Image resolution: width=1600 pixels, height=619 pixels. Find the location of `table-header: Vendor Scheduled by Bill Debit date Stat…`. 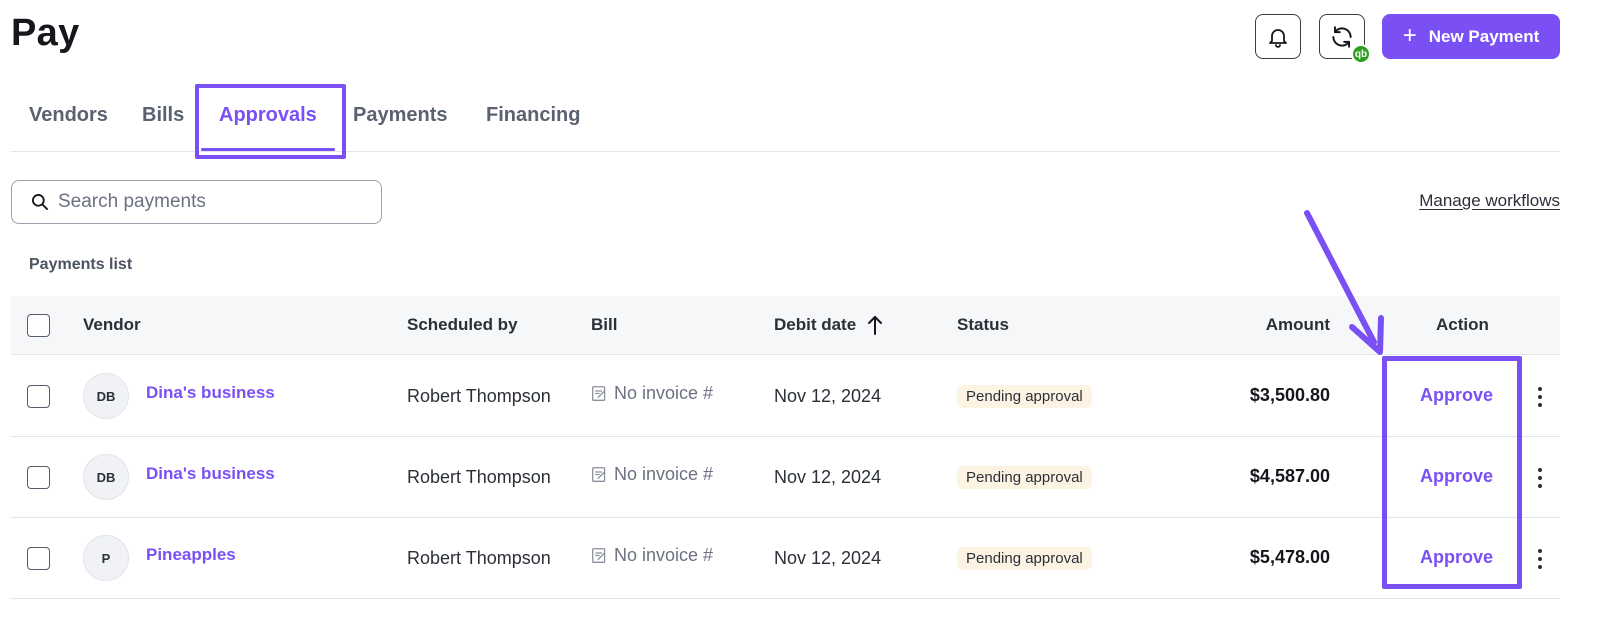

table-header: Vendor Scheduled by Bill Debit date Stat… is located at coordinates (785, 325).